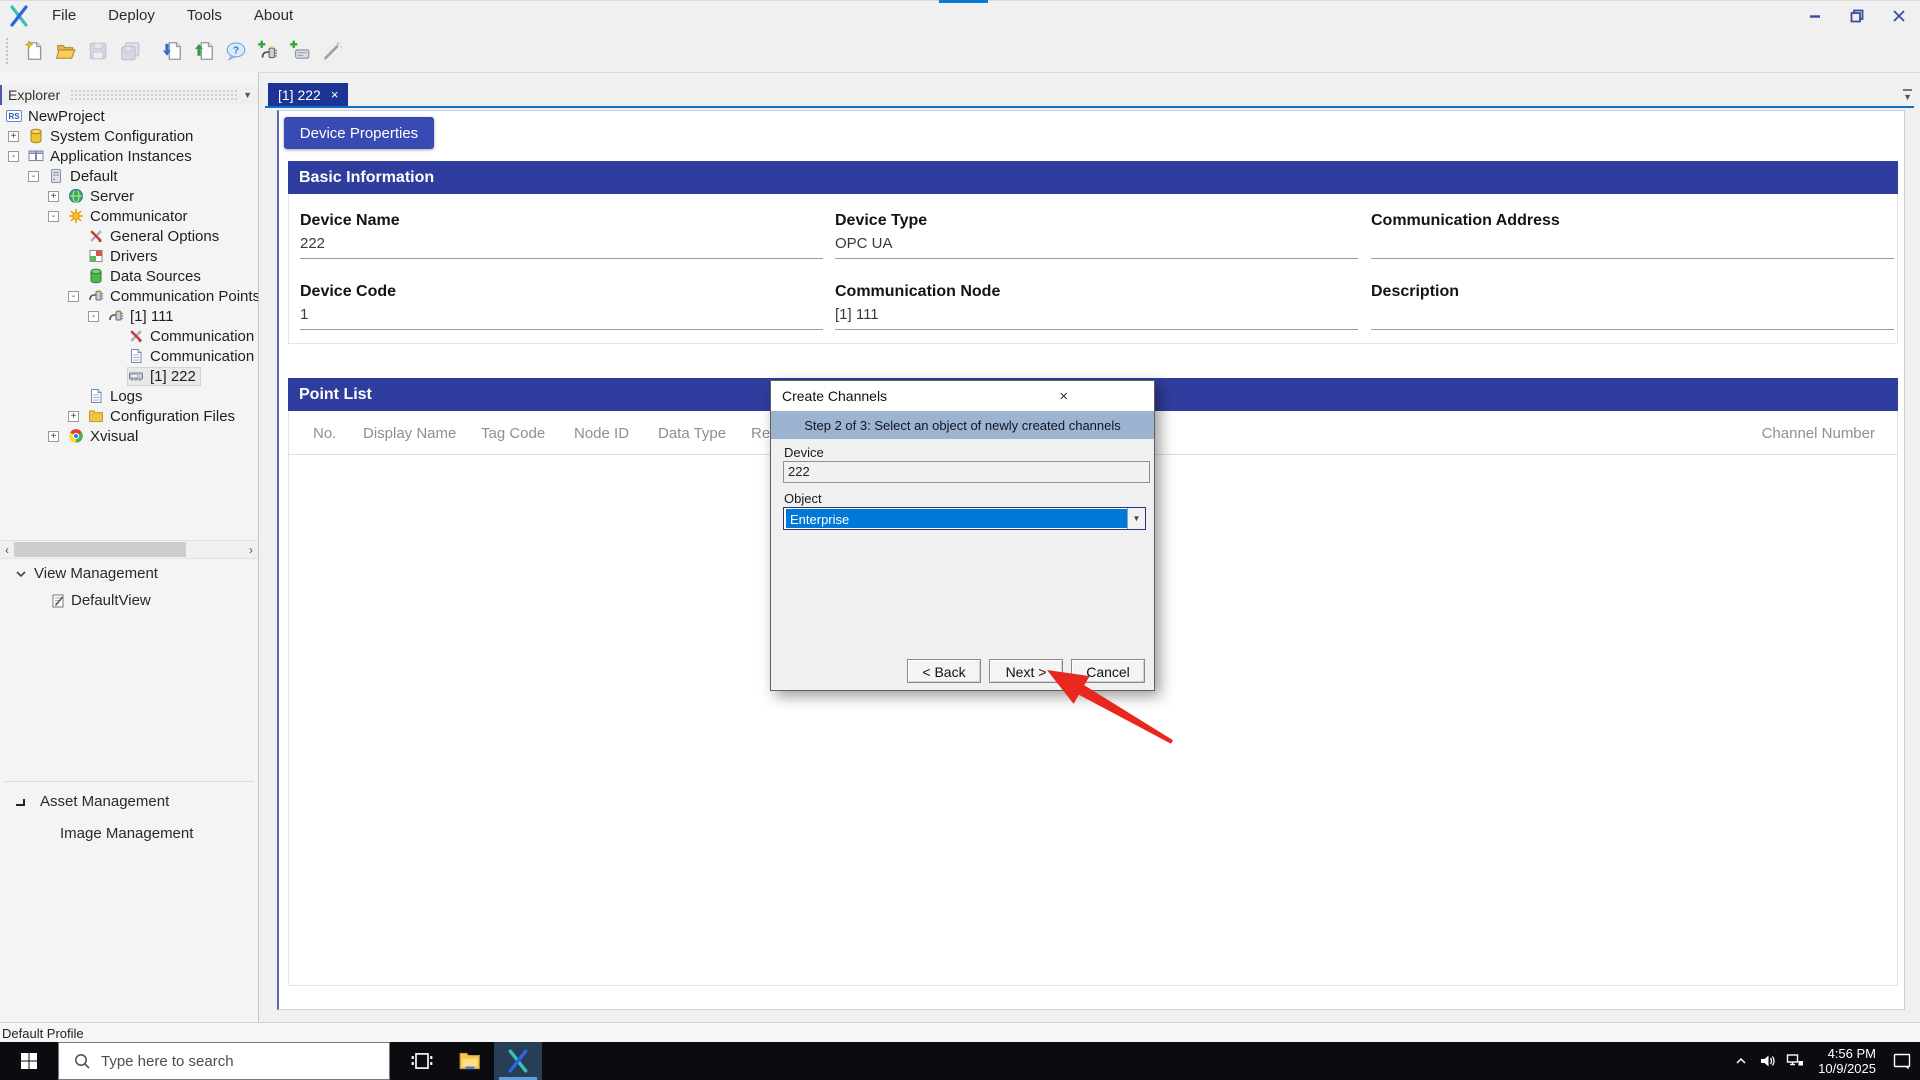 This screenshot has width=1920, height=1080. Describe the element at coordinates (129, 116) in the screenshot. I see `tree-item-newproject: NewProject` at that location.